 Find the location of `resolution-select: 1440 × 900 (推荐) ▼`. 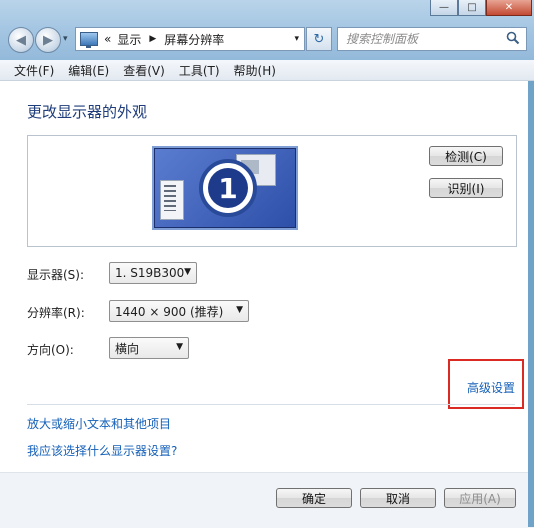

resolution-select: 1440 × 900 (推荐) ▼ is located at coordinates (179, 311).